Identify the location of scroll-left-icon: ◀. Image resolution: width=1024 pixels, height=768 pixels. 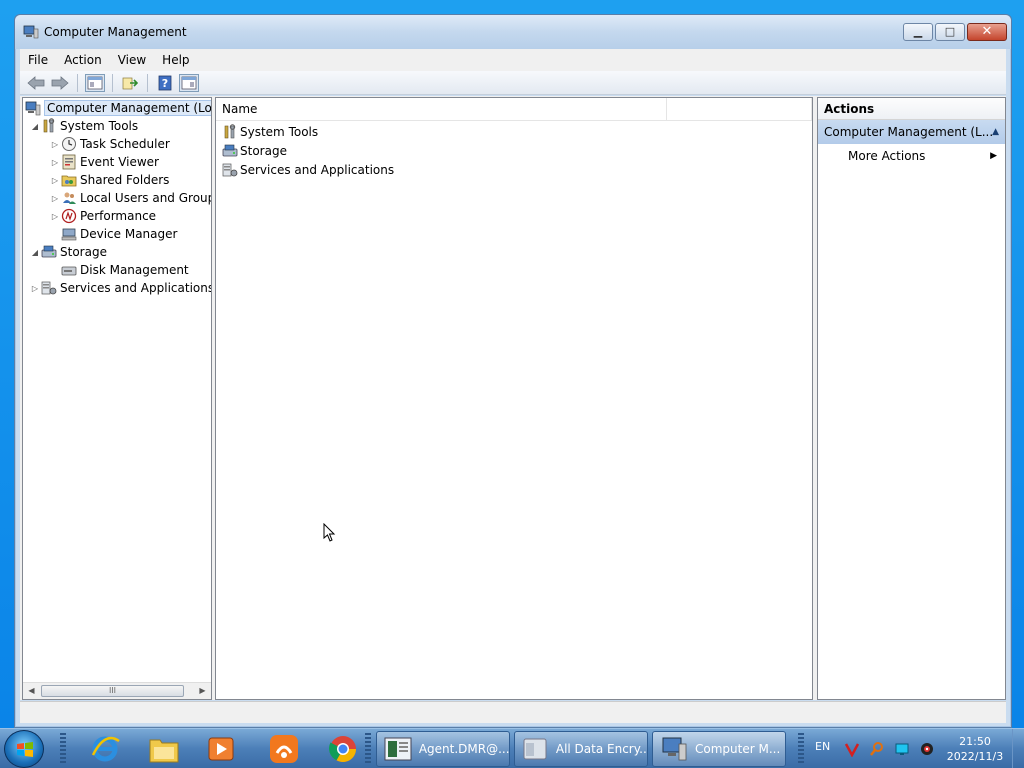
(31, 691).